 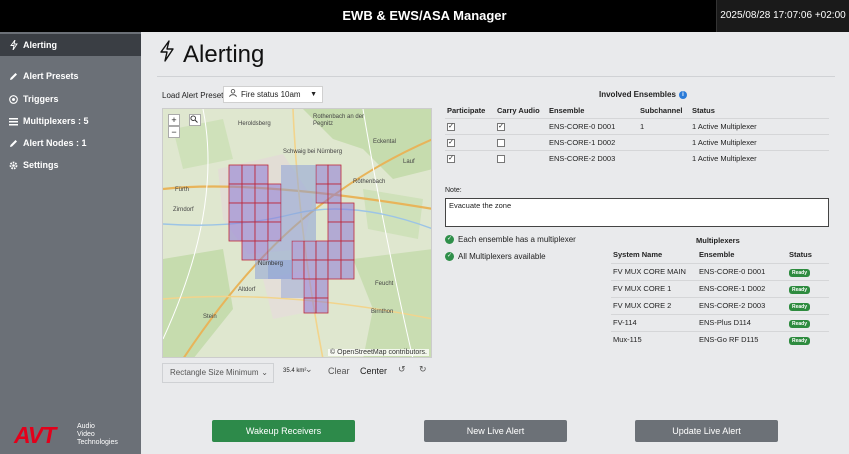 I want to click on company-logo: AVT Audio Video Technologies, so click(x=74, y=436).